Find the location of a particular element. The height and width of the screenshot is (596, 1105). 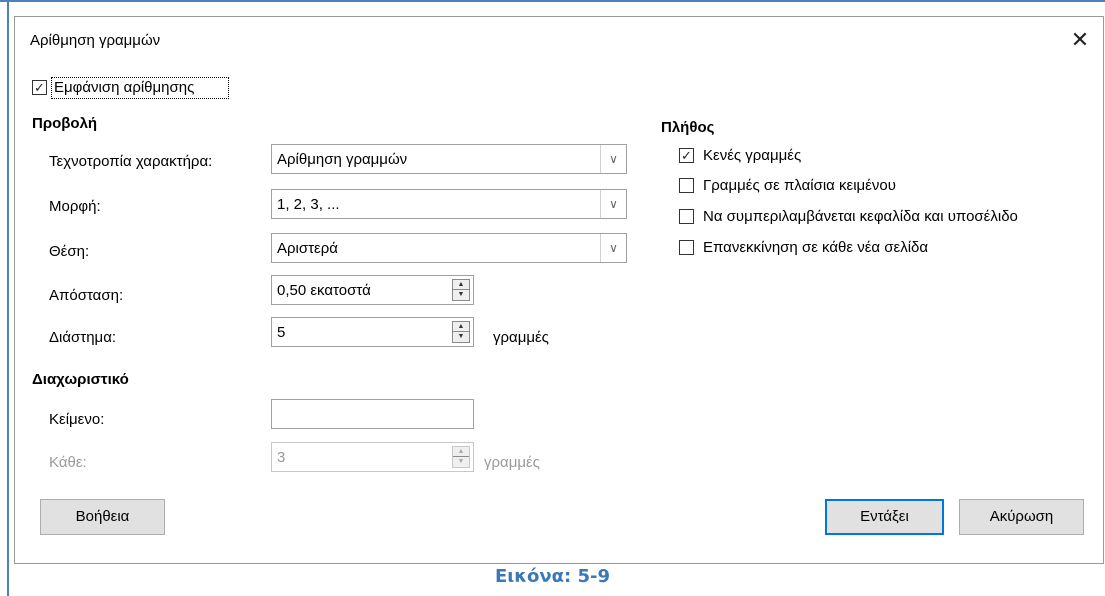

every-unit: γραμμές is located at coordinates (512, 462).